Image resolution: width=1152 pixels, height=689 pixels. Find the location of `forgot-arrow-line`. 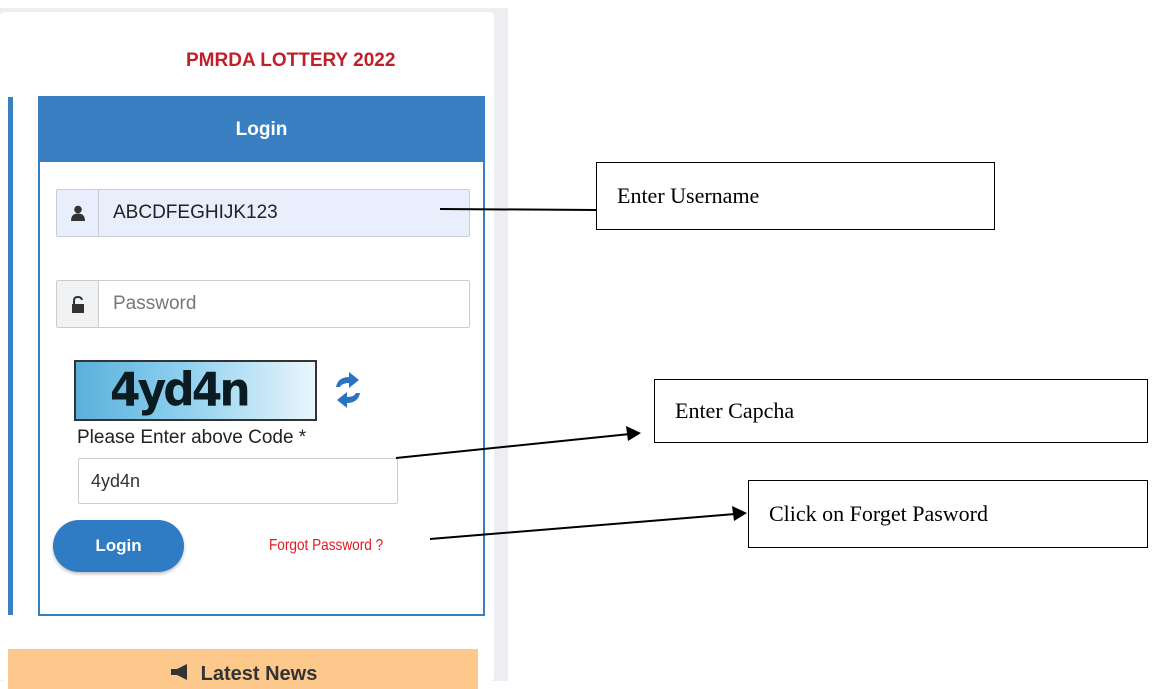

forgot-arrow-line is located at coordinates (582, 526).